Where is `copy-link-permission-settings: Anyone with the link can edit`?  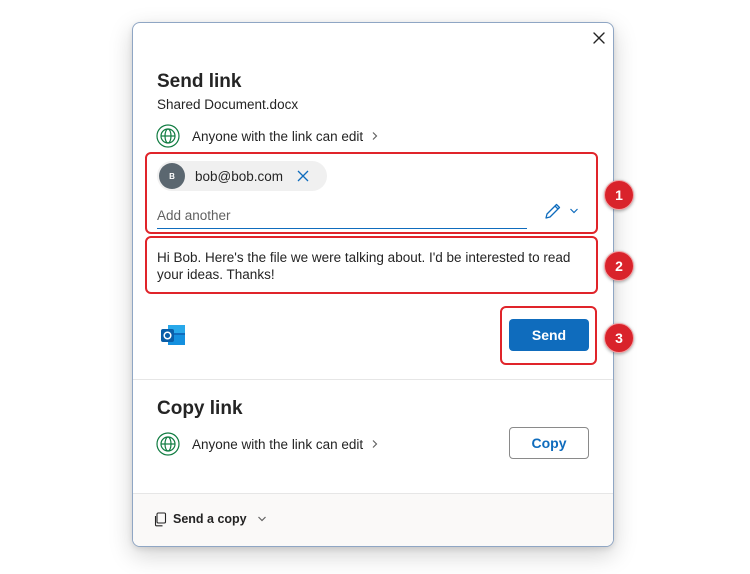 copy-link-permission-settings: Anyone with the link can edit is located at coordinates (267, 444).